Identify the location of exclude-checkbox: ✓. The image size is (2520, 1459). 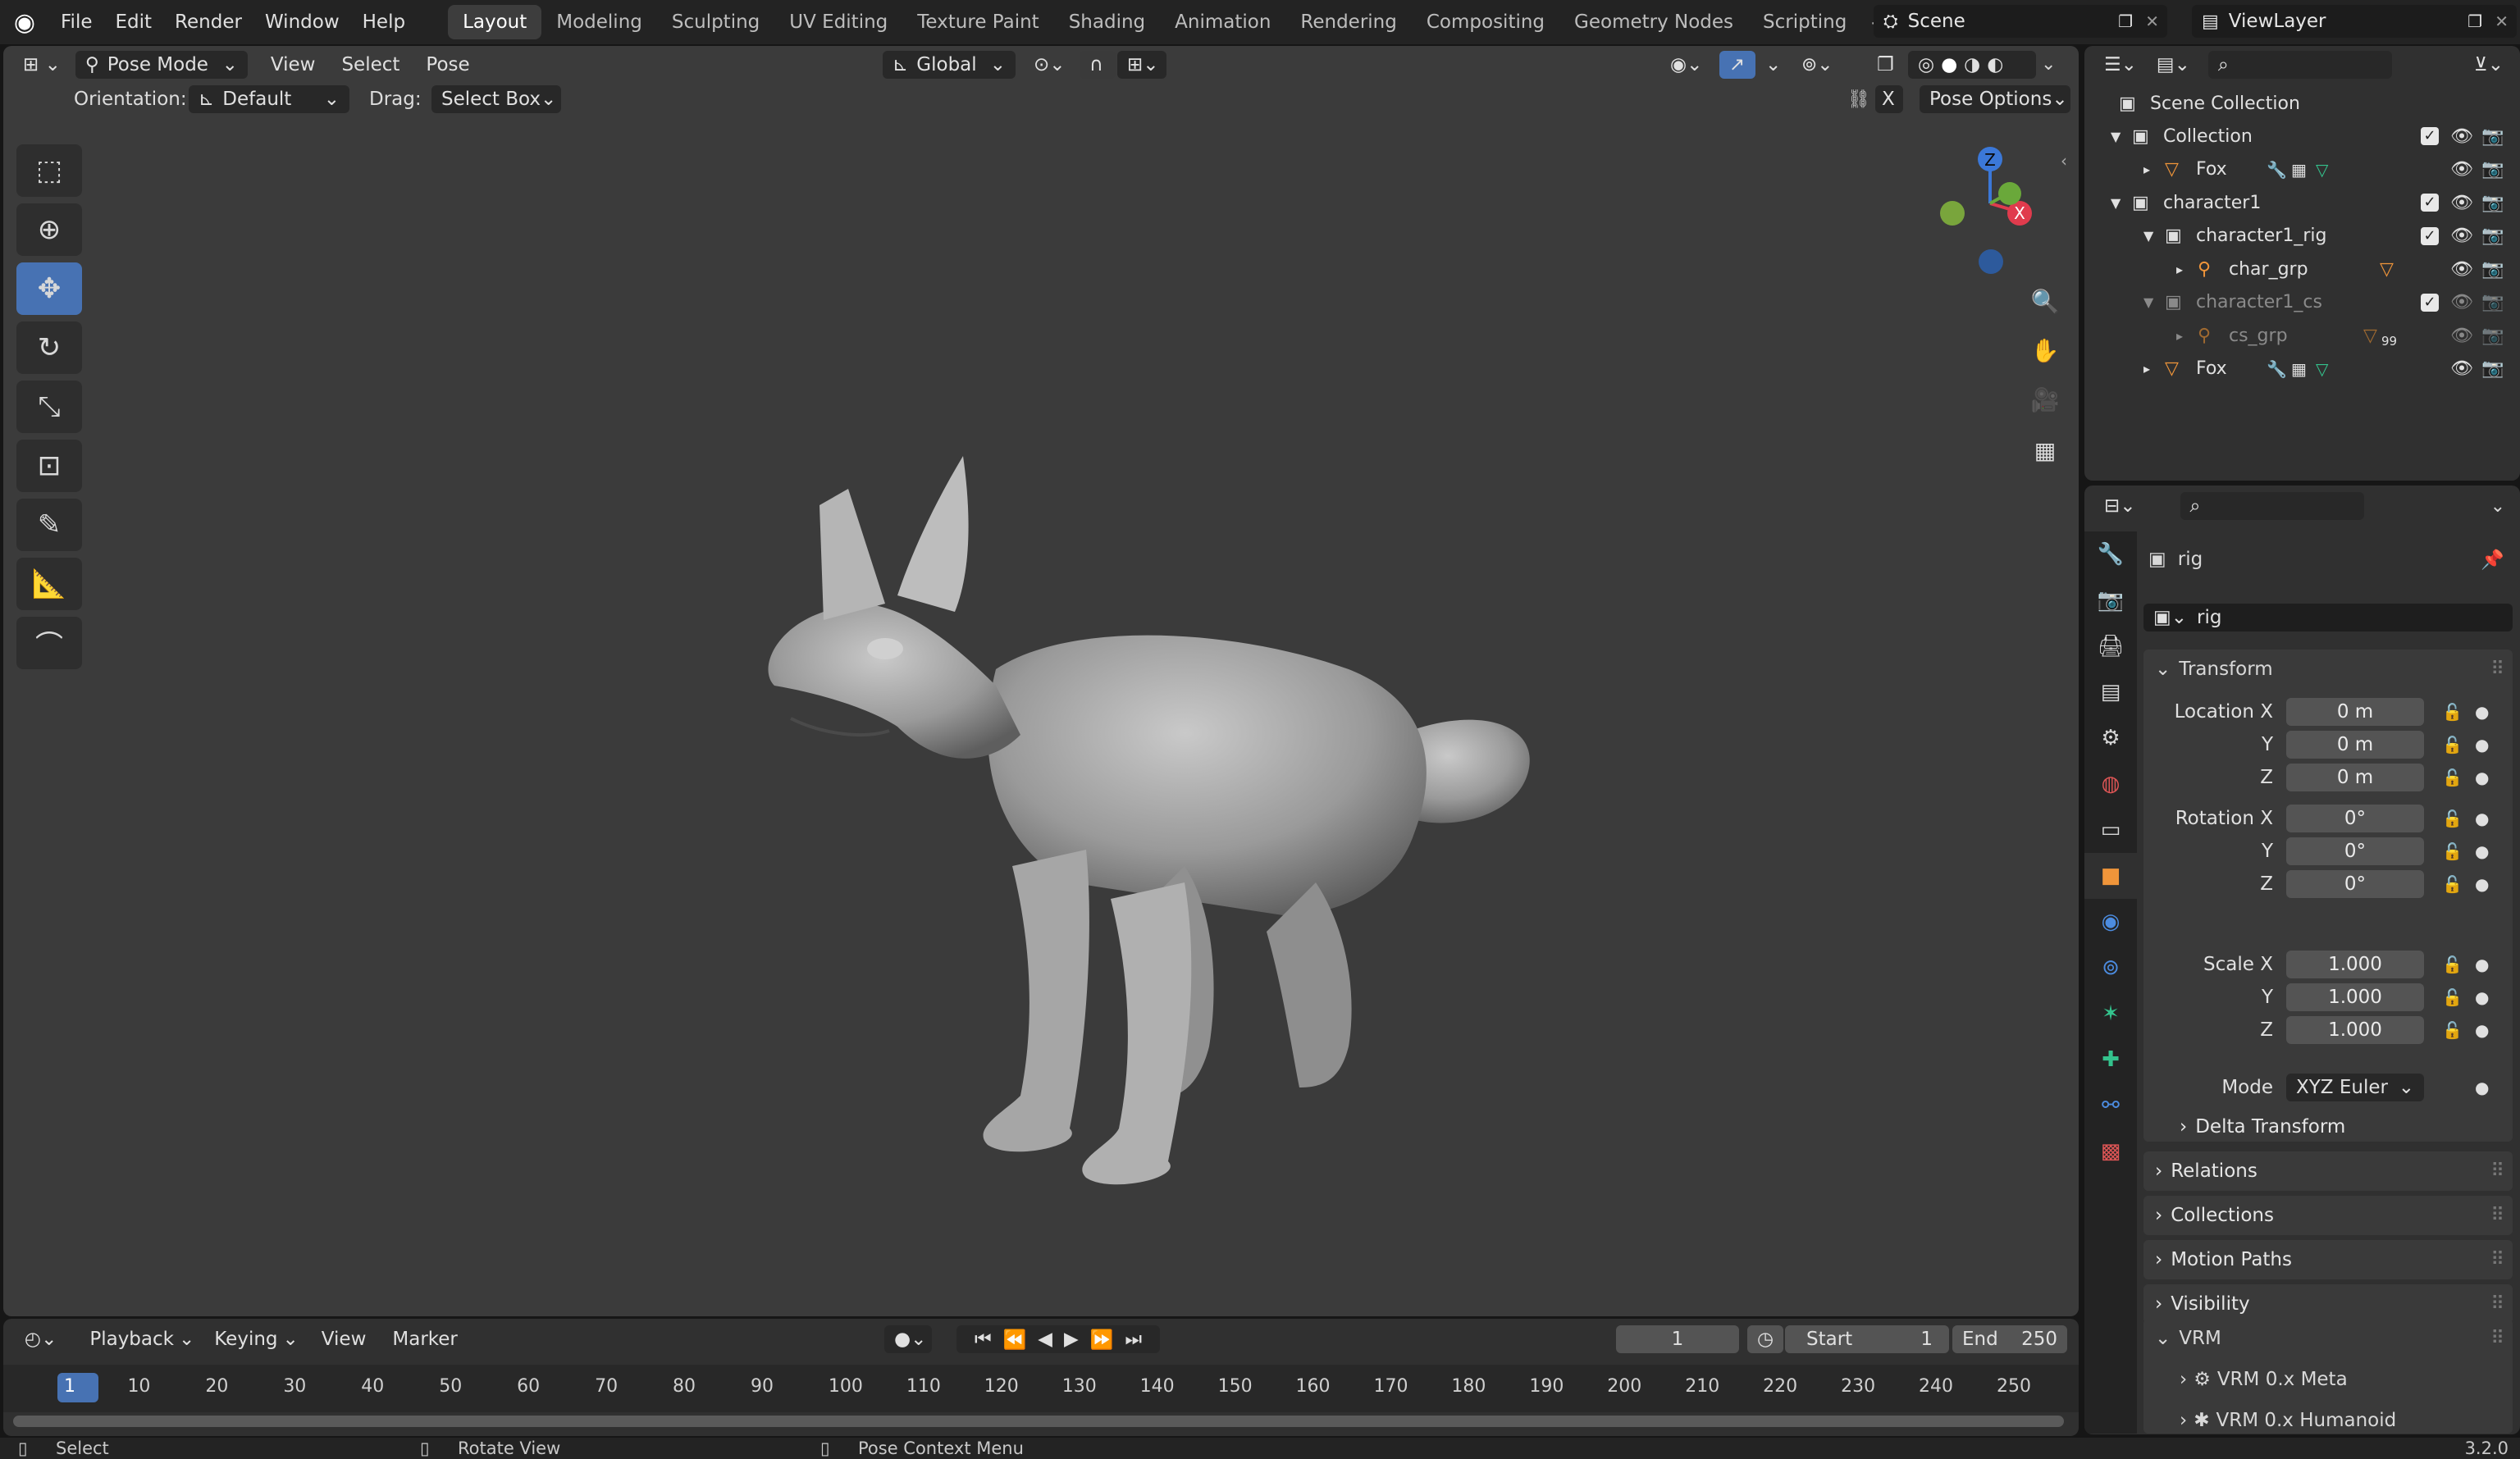
(2430, 136).